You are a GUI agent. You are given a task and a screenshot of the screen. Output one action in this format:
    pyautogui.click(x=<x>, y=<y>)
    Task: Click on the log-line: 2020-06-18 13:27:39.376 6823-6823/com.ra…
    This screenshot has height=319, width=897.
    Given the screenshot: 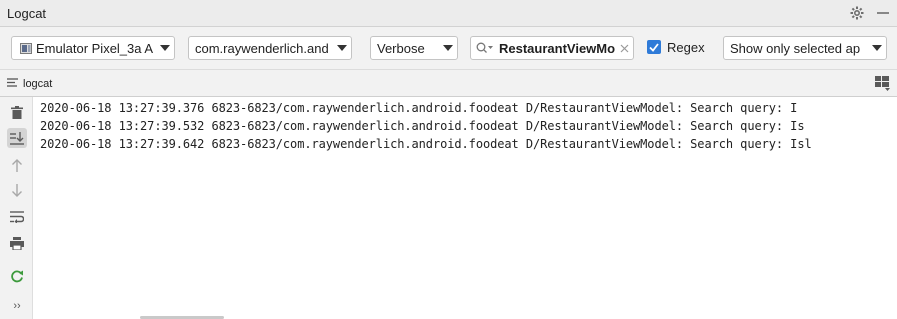 What is the action you would take?
    pyautogui.click(x=419, y=108)
    